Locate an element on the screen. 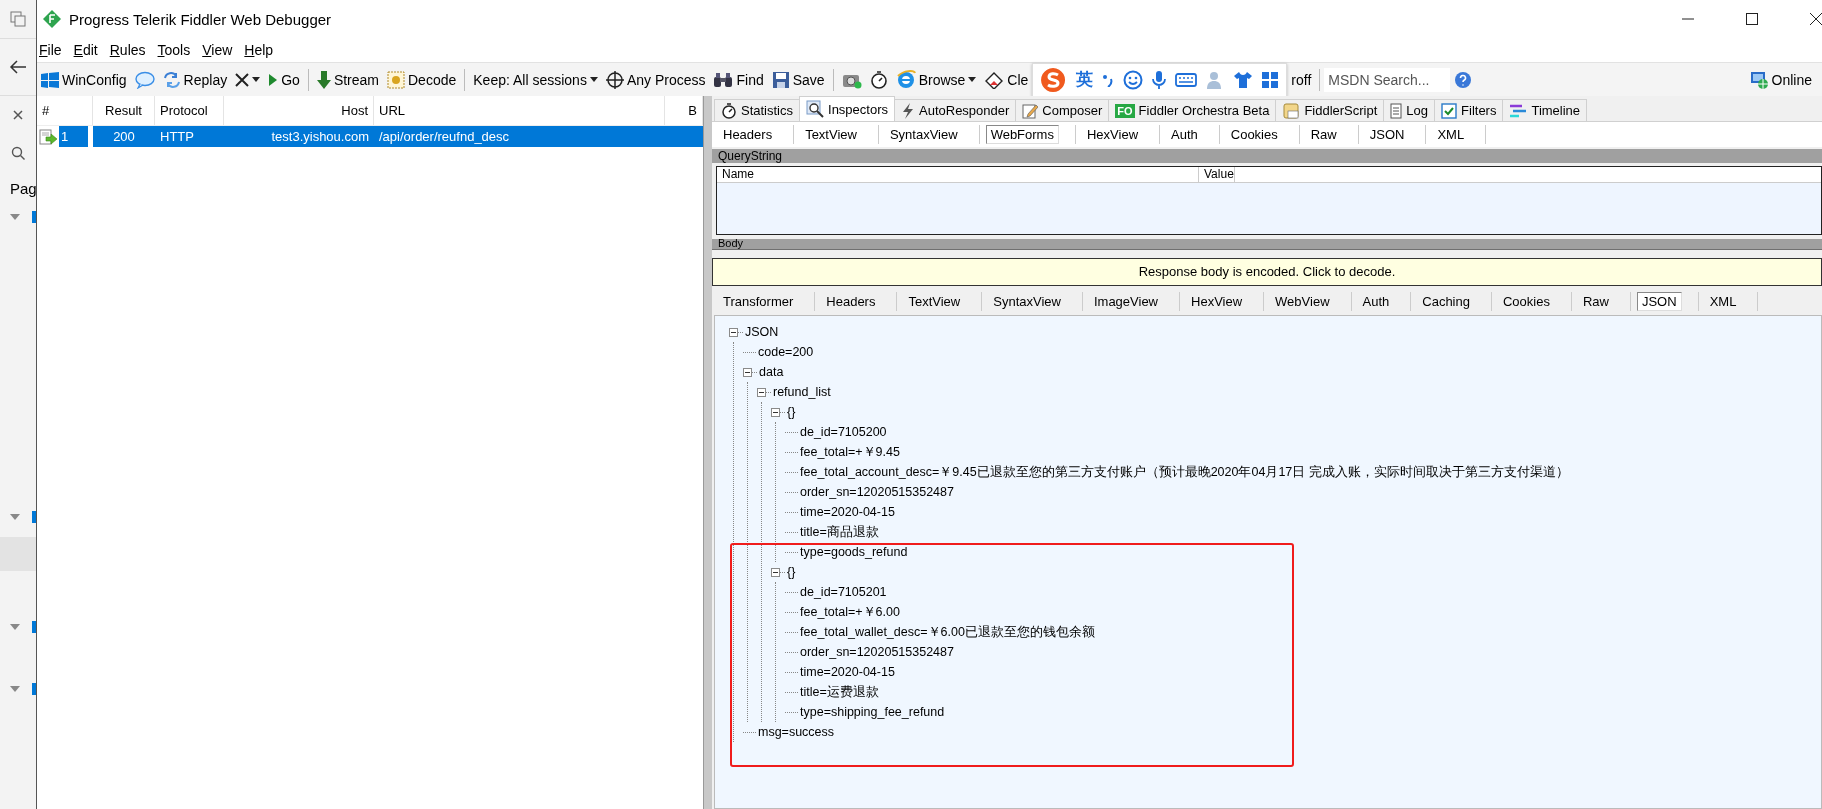  speech-bubble-icon is located at coordinates (144, 79).